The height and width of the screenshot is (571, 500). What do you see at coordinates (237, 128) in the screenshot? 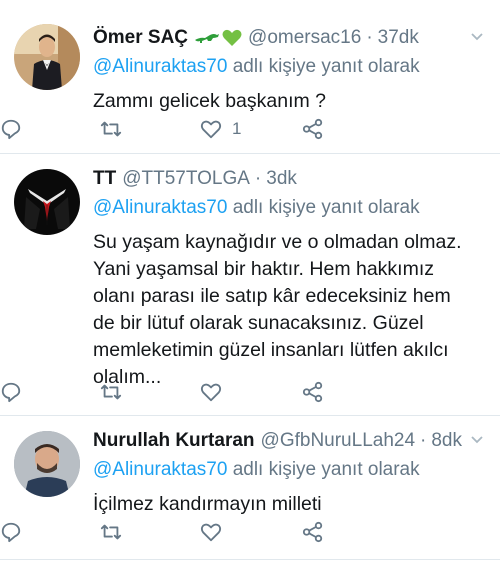
I see `like-count: 1` at bounding box center [237, 128].